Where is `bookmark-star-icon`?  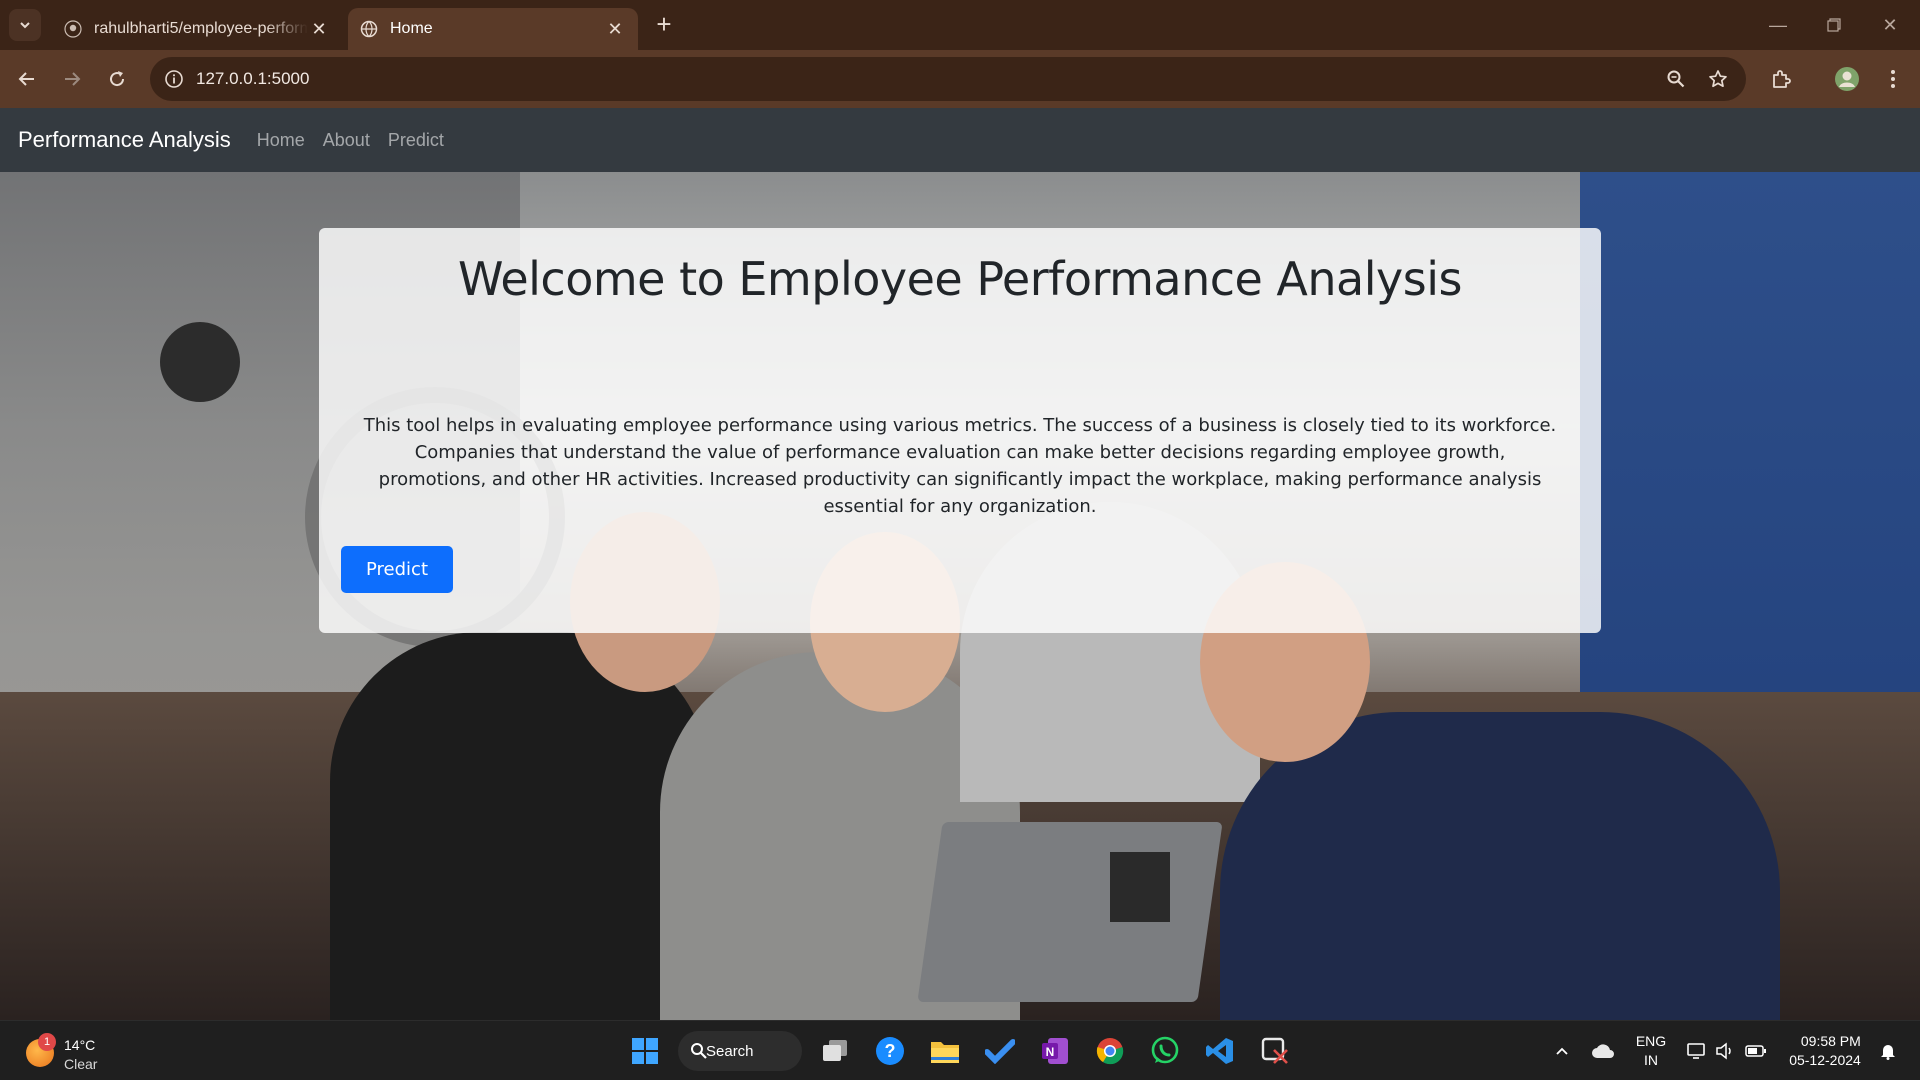 bookmark-star-icon is located at coordinates (1718, 79).